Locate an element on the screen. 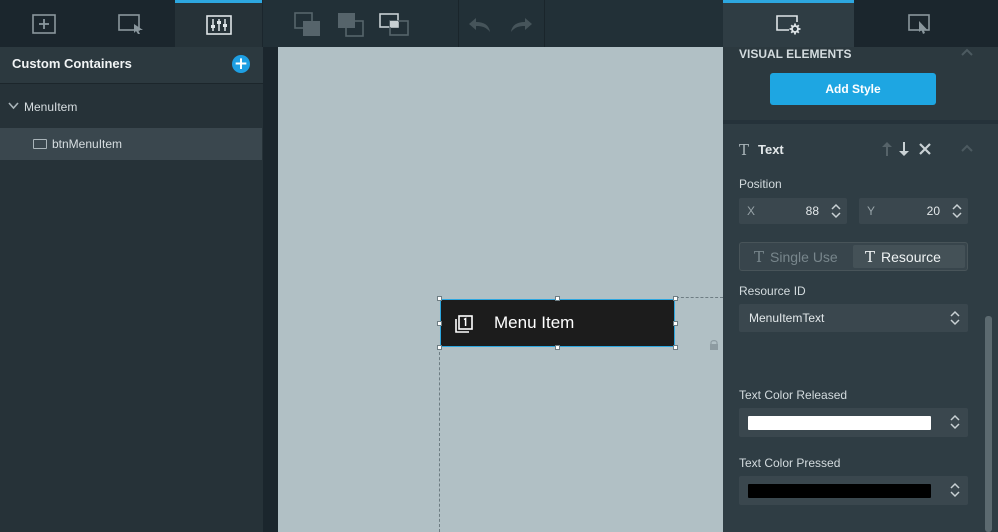  undo-icon is located at coordinates (479, 25).